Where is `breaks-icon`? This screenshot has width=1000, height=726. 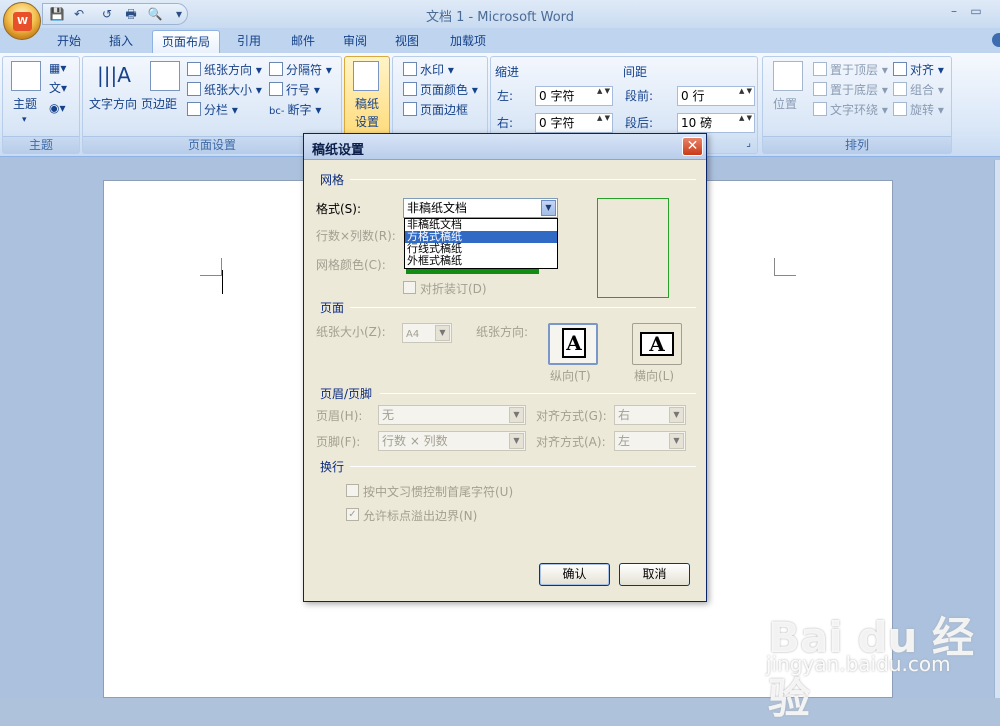
breaks-icon is located at coordinates (276, 69).